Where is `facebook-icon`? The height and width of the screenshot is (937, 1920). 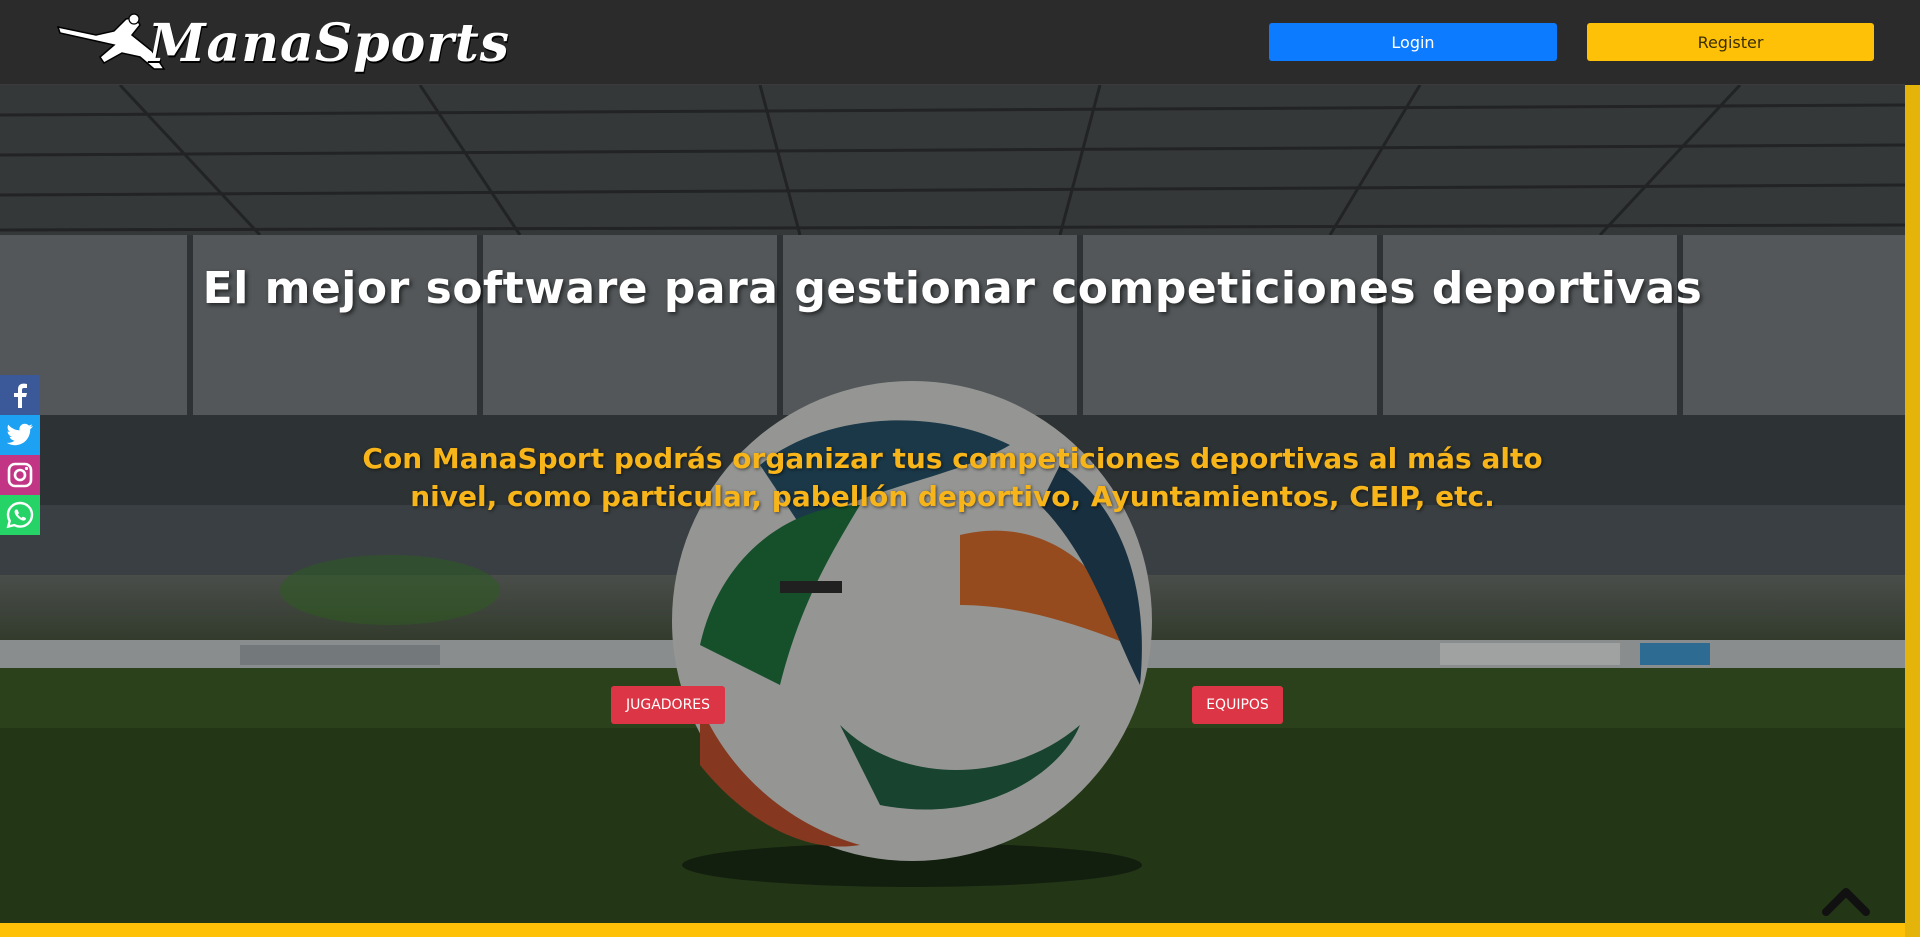
facebook-icon is located at coordinates (20, 395).